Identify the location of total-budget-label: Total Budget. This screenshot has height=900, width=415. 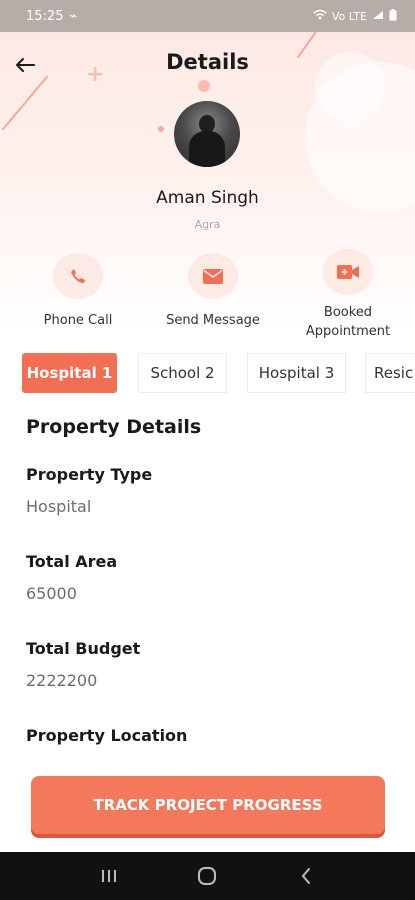
(83, 648).